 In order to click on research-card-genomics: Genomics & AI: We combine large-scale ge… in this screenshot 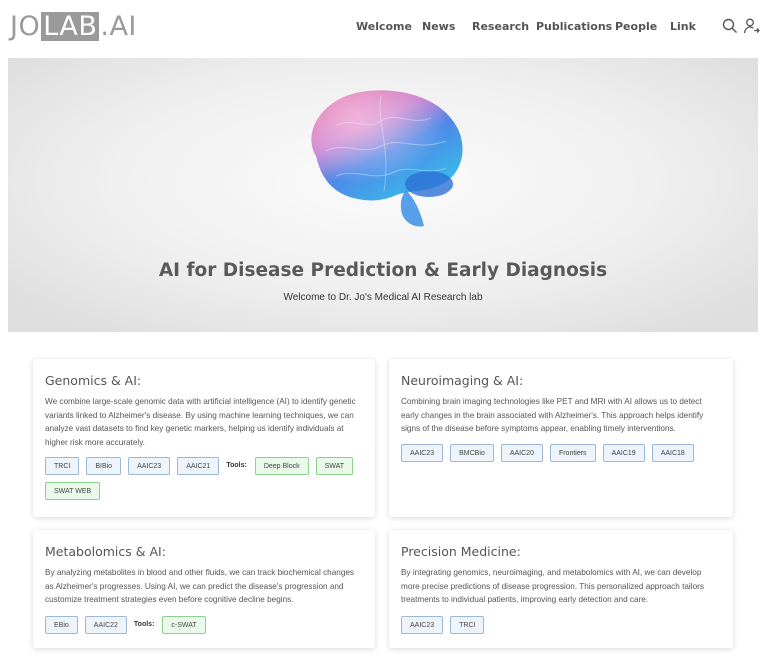, I will do `click(204, 438)`.